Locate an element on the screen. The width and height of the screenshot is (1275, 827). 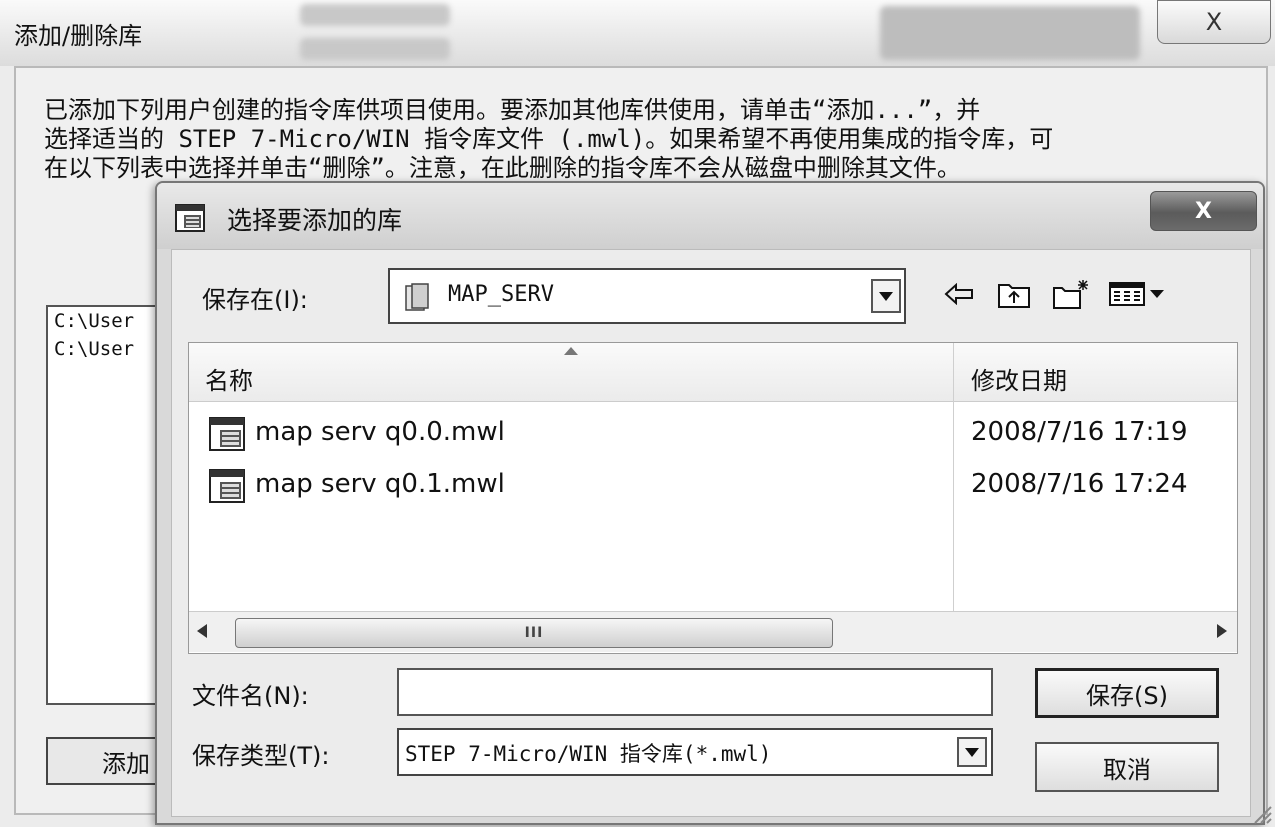
dialog-titlebar: 选择要添加的库 X is located at coordinates (710, 216).